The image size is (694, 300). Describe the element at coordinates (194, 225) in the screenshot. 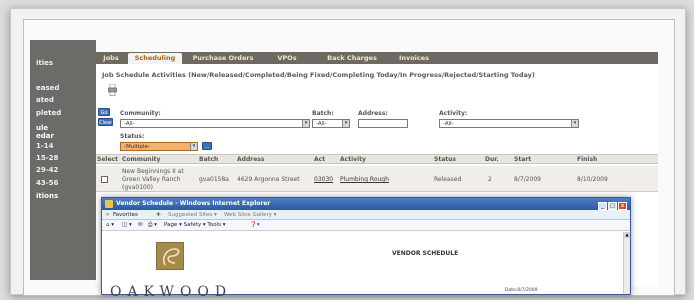

I see `ie-command-menus: Page ▾ Safety ▾ Tools ▾` at that location.